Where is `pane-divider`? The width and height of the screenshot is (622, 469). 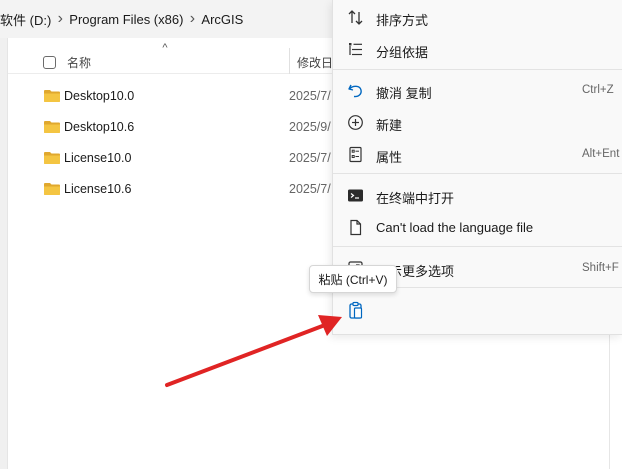
pane-divider is located at coordinates (609, 402).